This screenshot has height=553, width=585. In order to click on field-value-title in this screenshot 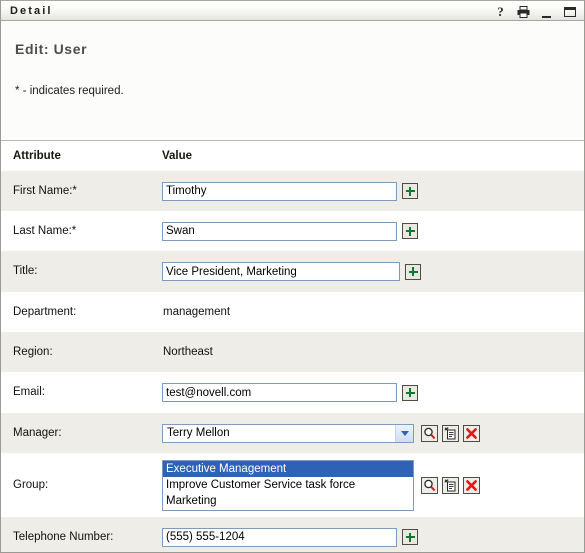, I will do `click(373, 271)`.